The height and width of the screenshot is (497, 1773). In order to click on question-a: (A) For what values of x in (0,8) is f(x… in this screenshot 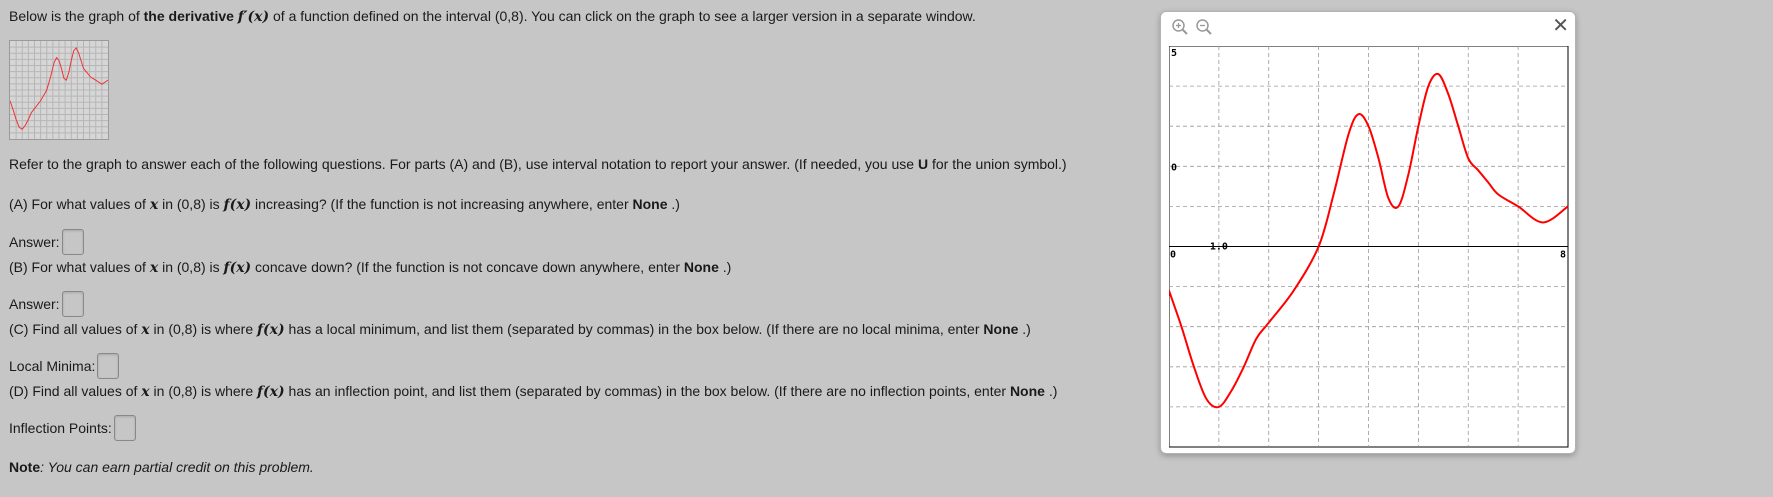, I will do `click(344, 204)`.